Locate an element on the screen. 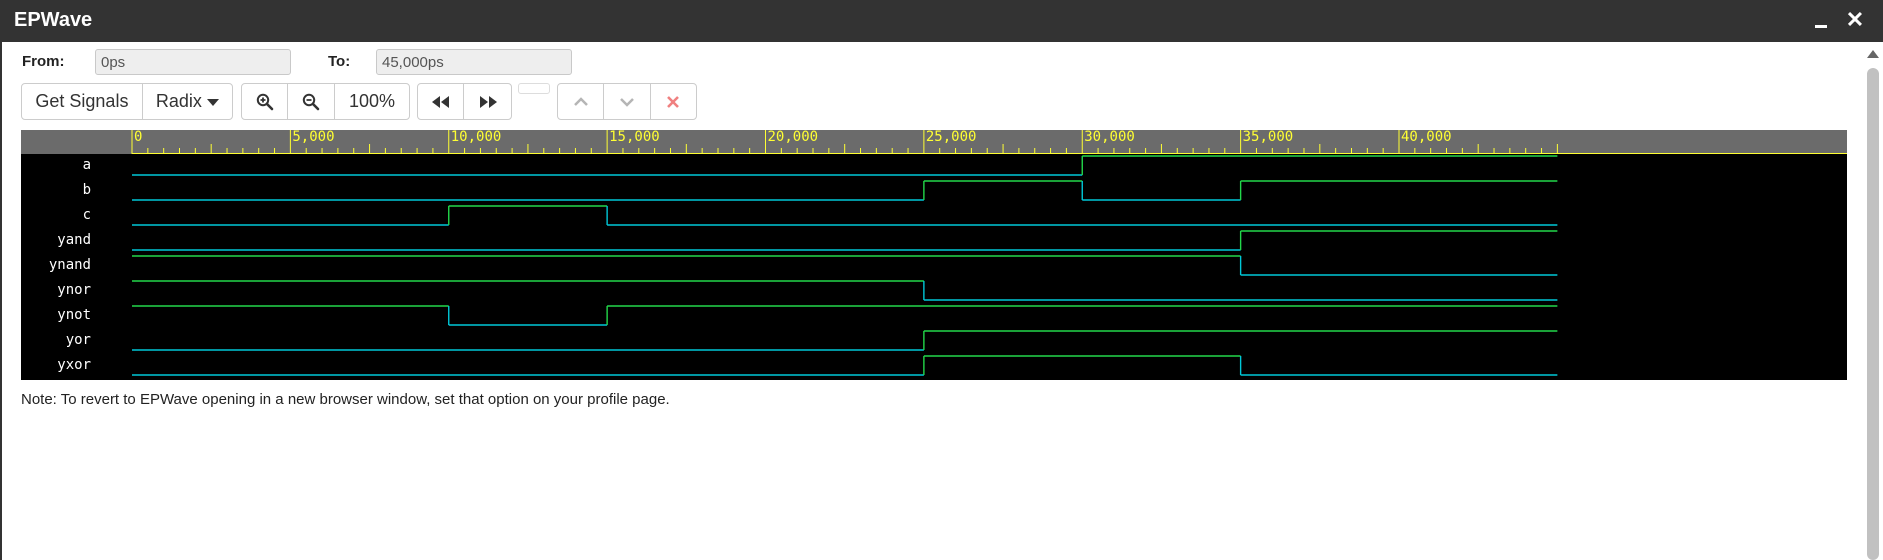 This screenshot has width=1883, height=560. zoom-level: 100% is located at coordinates (372, 101).